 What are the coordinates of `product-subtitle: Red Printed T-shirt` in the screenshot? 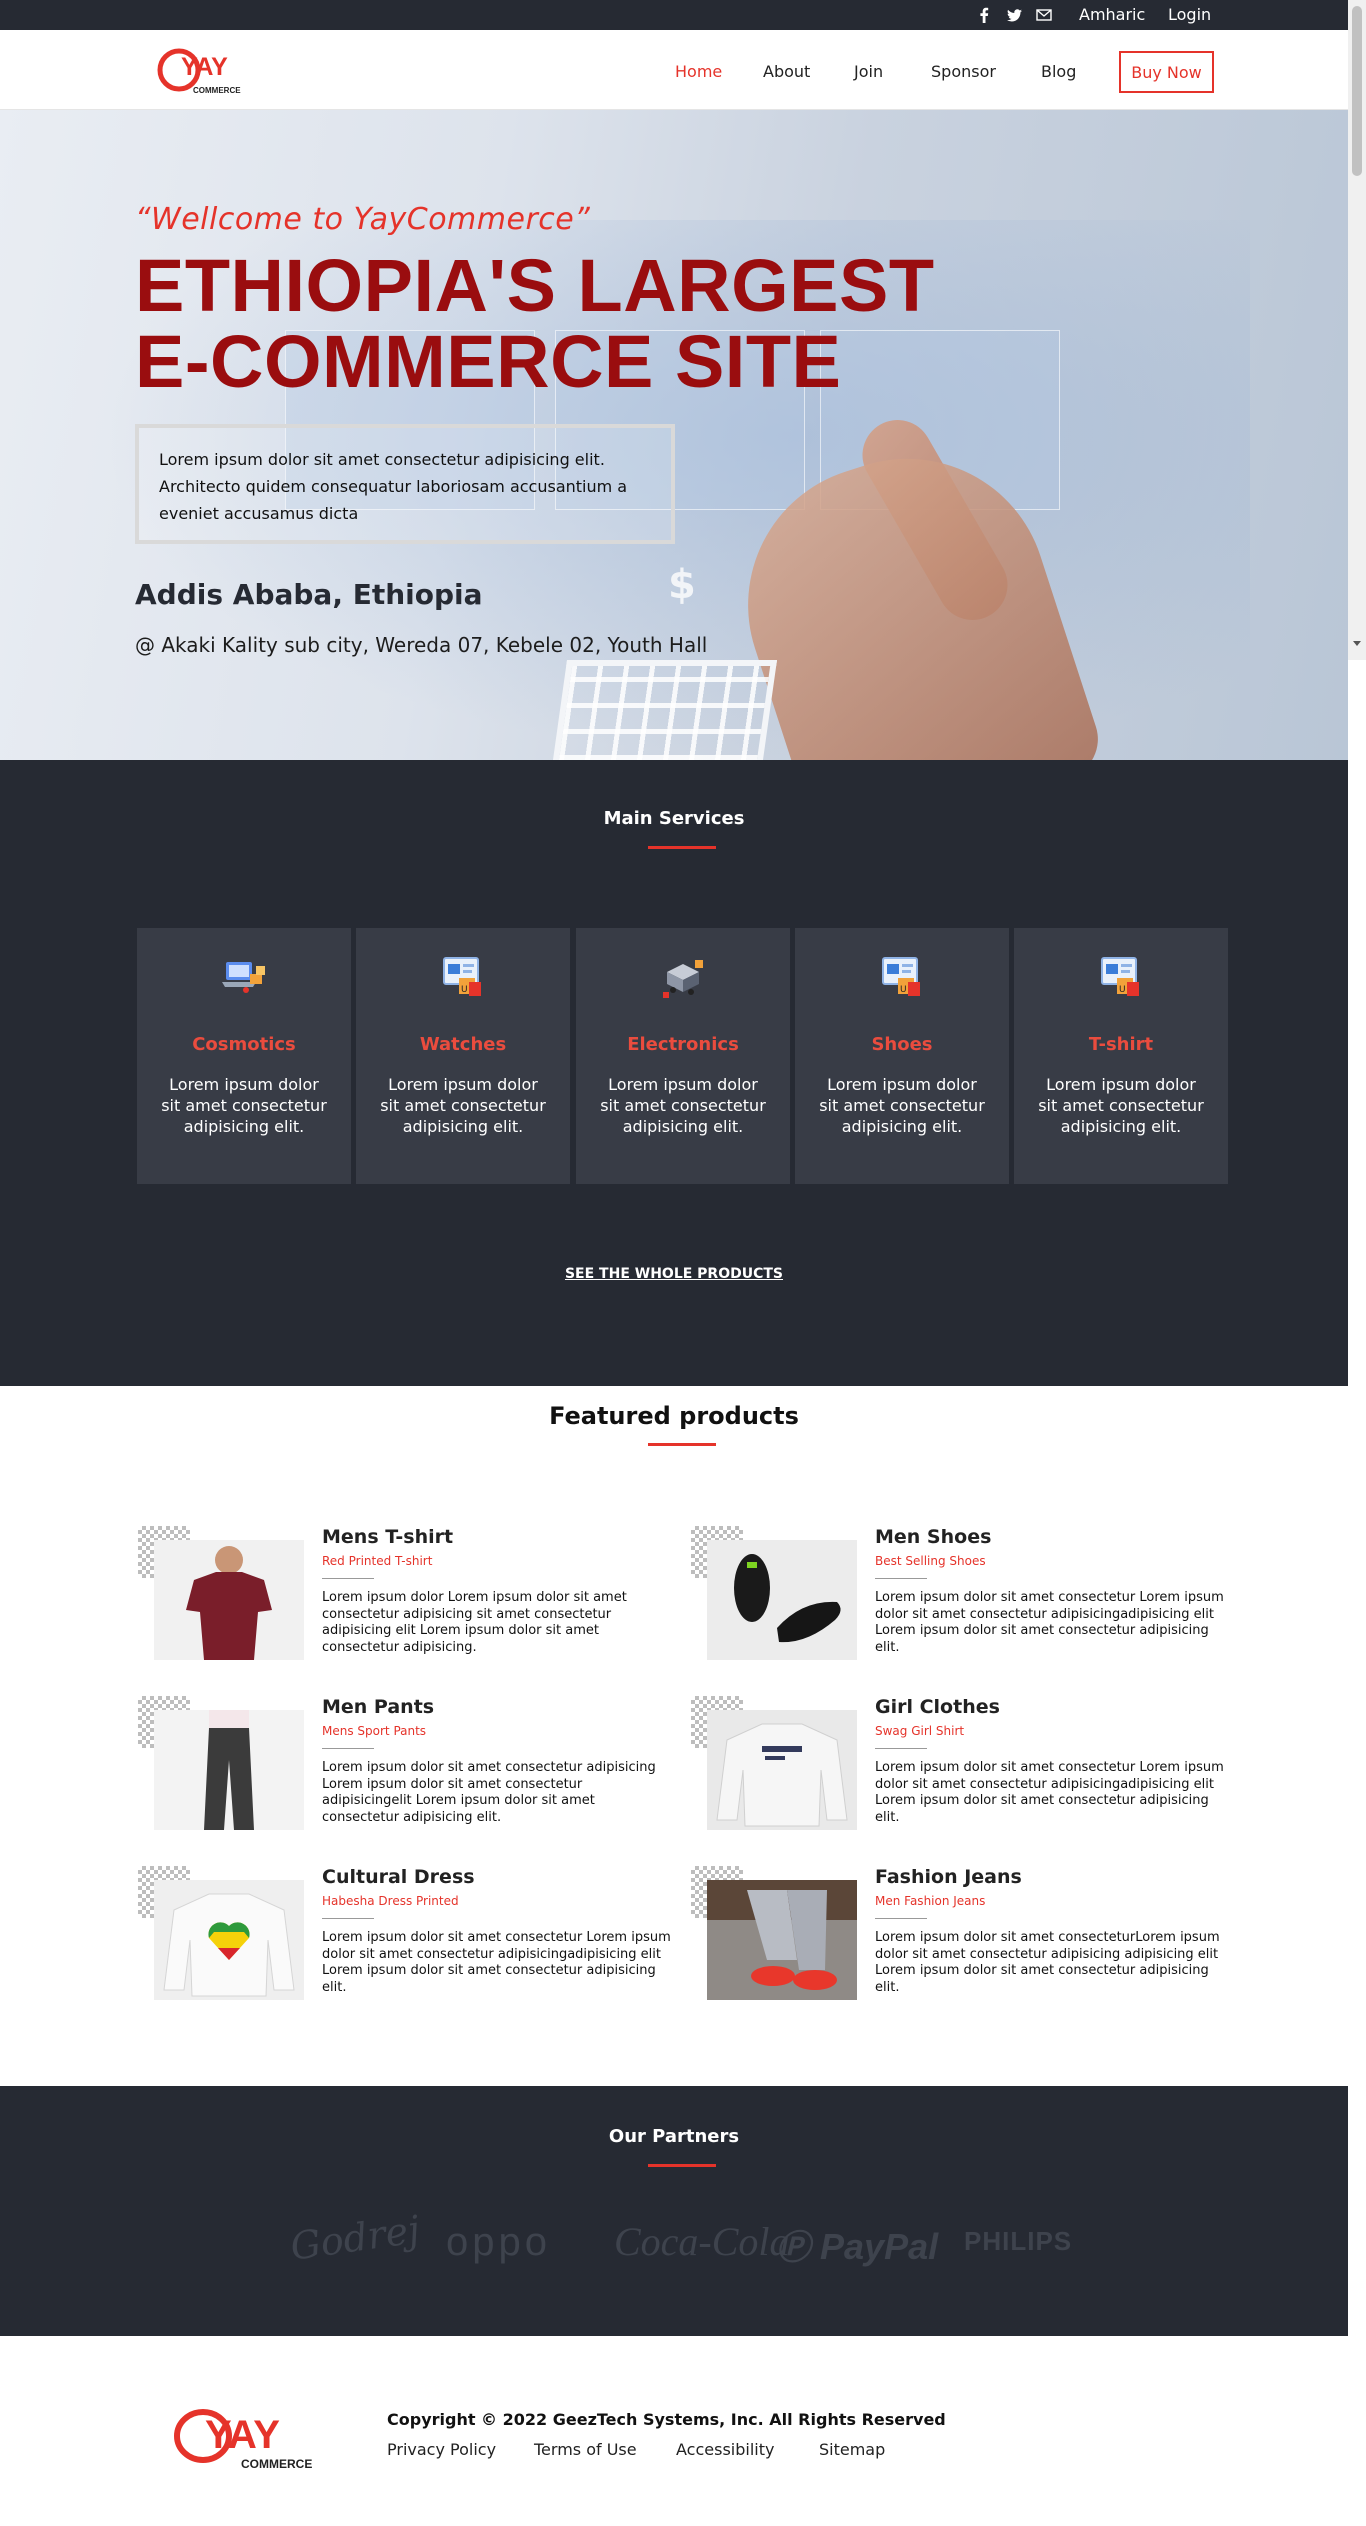 It's located at (377, 1561).